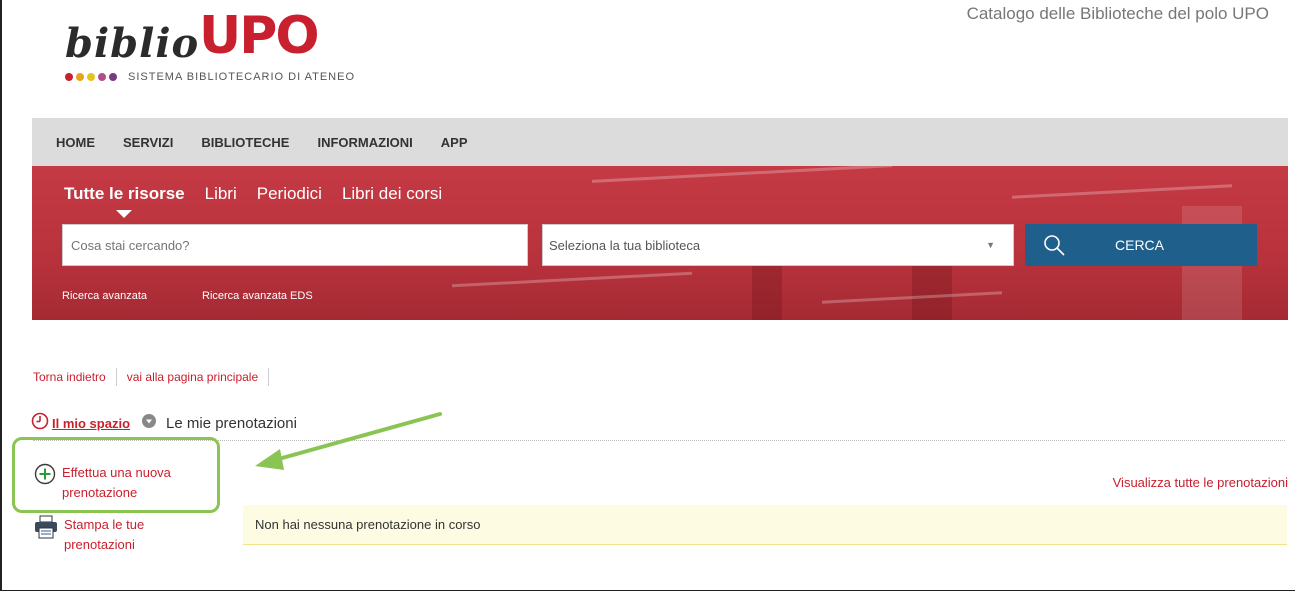  I want to click on logo-upo-text: UPO, so click(259, 36).